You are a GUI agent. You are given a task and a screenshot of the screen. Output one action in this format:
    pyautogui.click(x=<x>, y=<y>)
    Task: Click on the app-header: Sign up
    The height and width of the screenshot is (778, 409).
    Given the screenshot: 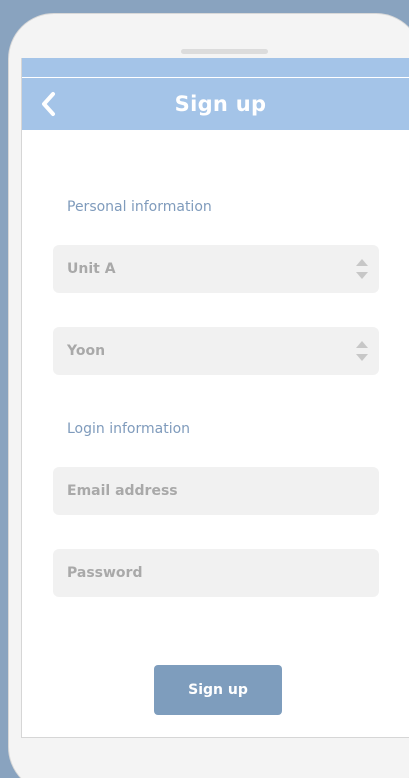 What is the action you would take?
    pyautogui.click(x=215, y=104)
    